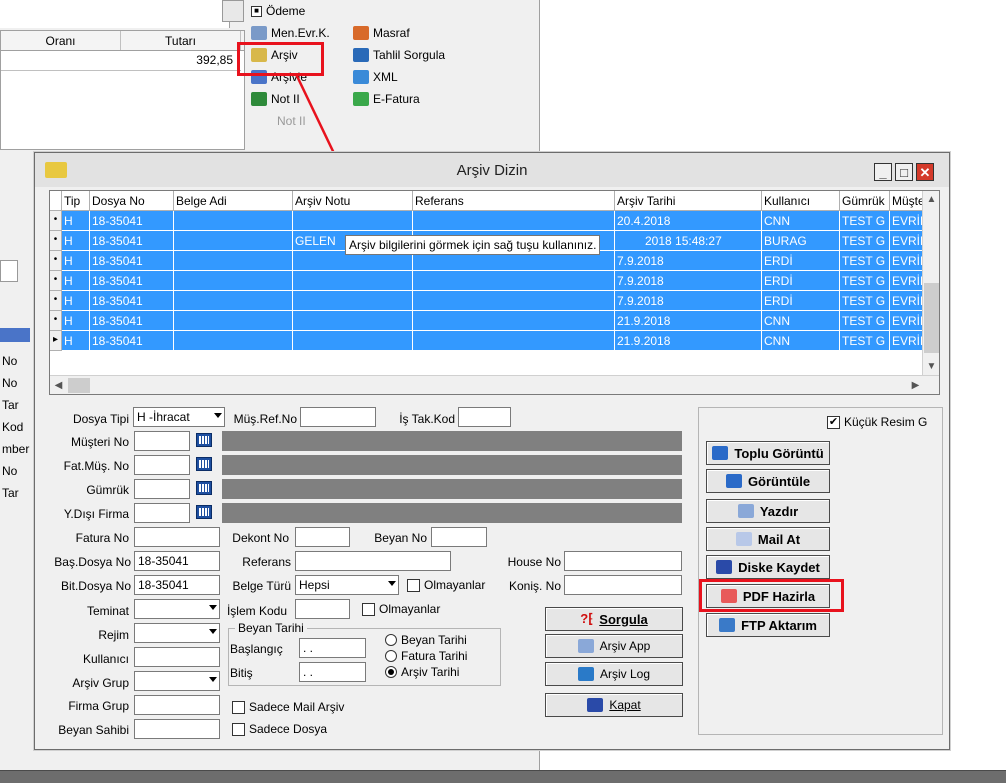 The image size is (1006, 783). I want to click on belge-turu-select: Hepsi, so click(347, 585).